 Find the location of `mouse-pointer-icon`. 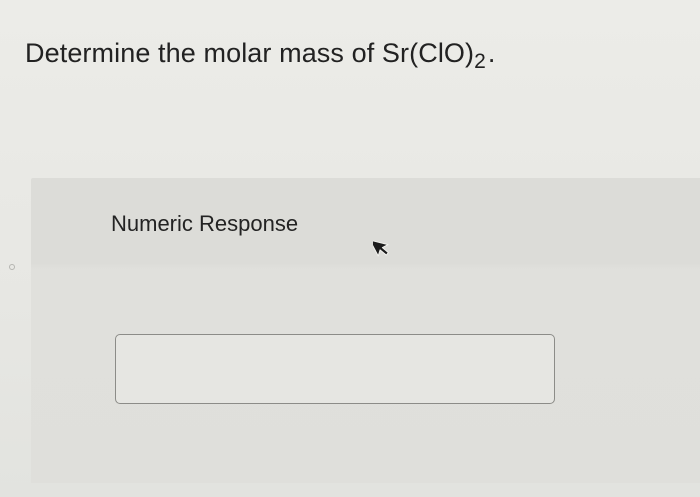

mouse-pointer-icon is located at coordinates (381, 248).